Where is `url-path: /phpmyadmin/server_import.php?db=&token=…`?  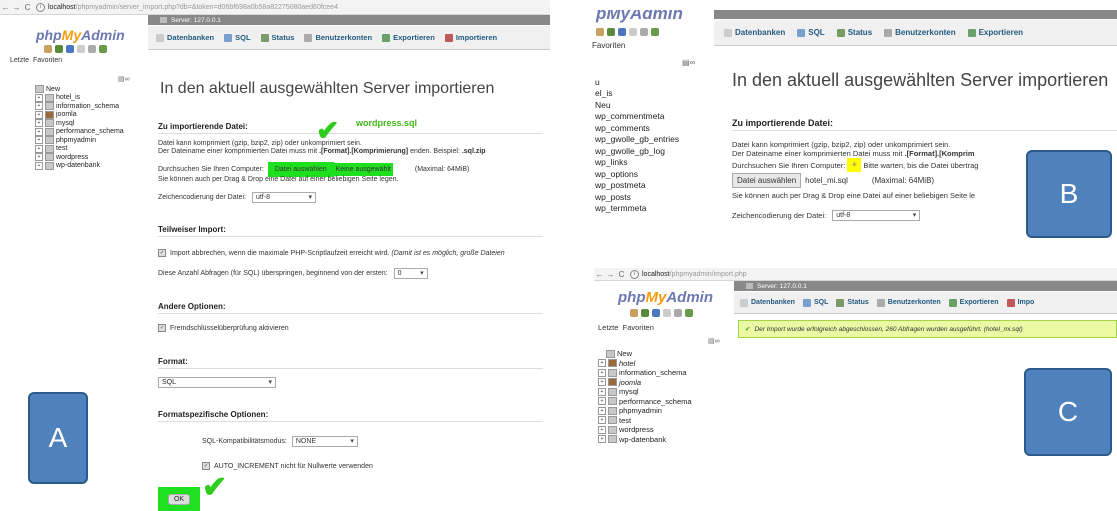
url-path: /phpmyadmin/server_import.php?db=&token=… is located at coordinates (207, 7).